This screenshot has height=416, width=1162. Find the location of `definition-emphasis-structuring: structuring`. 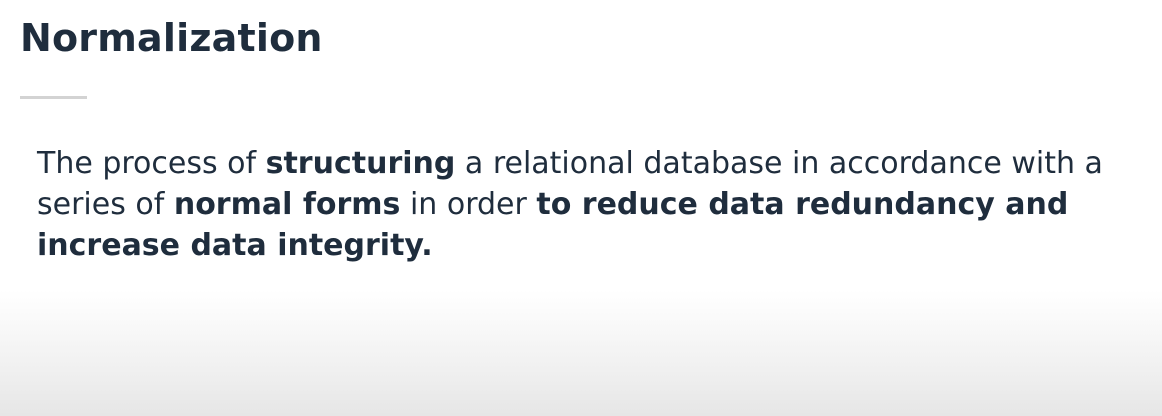

definition-emphasis-structuring: structuring is located at coordinates (360, 163).